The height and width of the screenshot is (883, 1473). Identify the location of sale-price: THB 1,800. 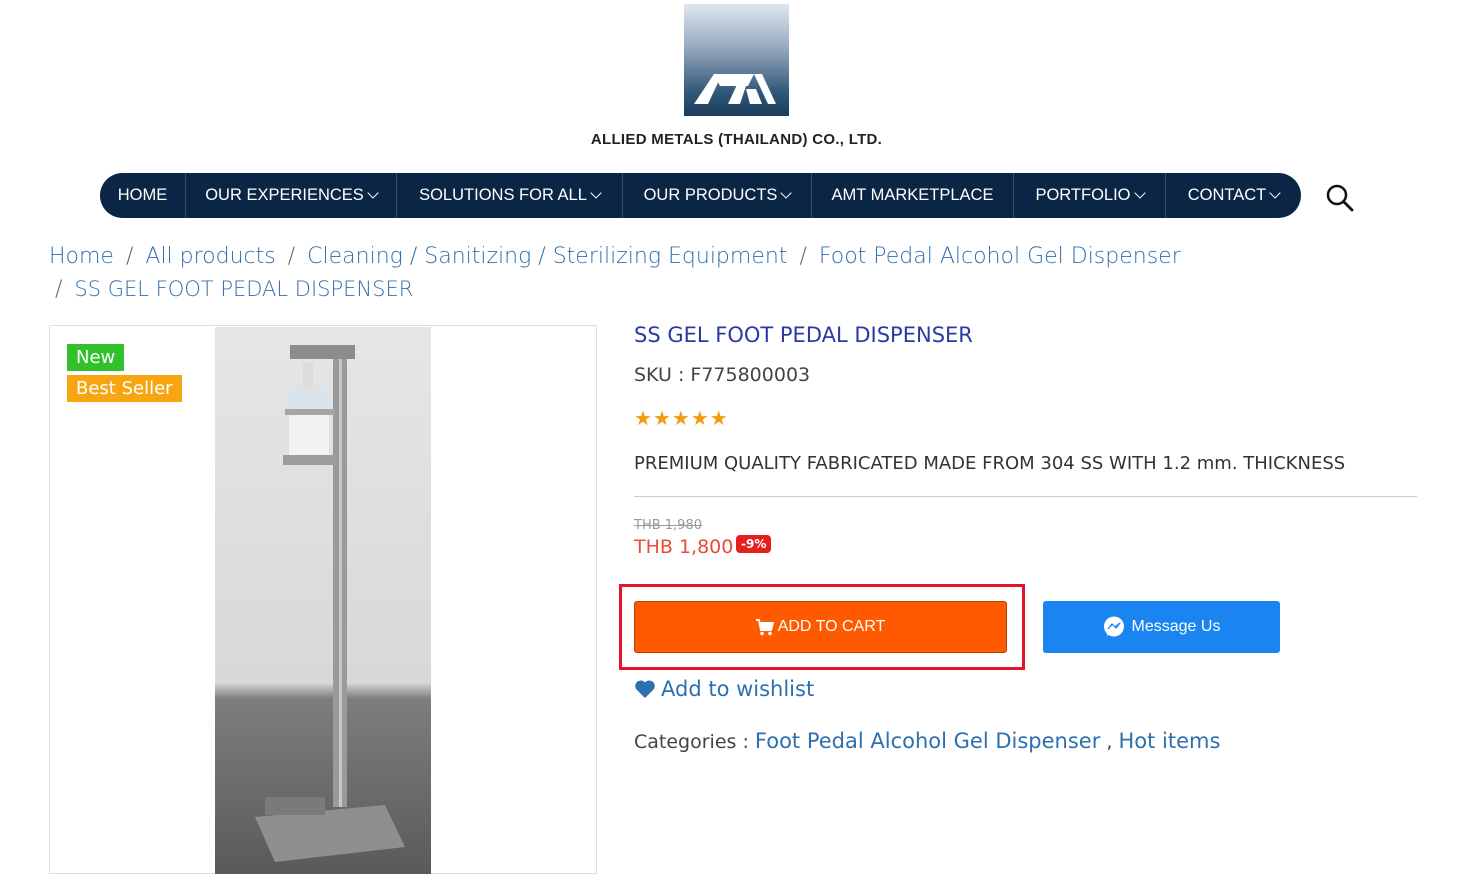
(684, 547).